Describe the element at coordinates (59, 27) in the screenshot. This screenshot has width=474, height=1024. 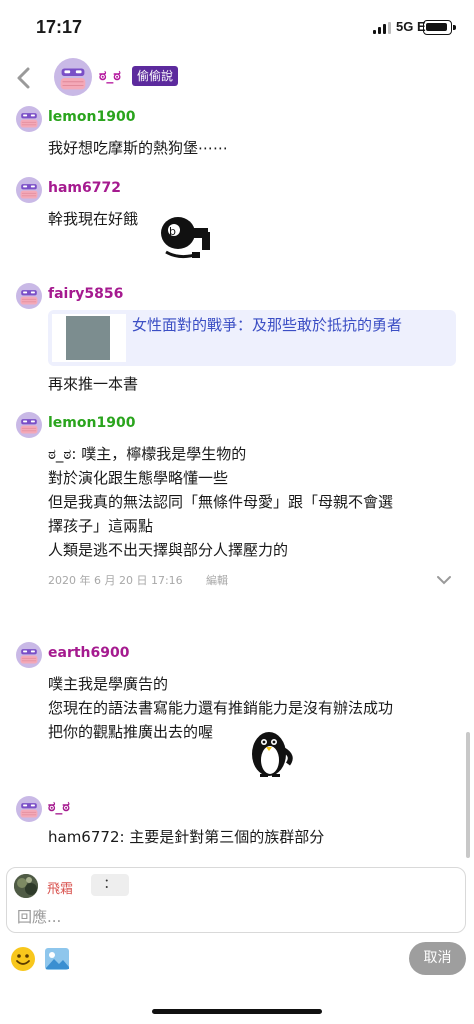
I see `status-time: 17:17` at that location.